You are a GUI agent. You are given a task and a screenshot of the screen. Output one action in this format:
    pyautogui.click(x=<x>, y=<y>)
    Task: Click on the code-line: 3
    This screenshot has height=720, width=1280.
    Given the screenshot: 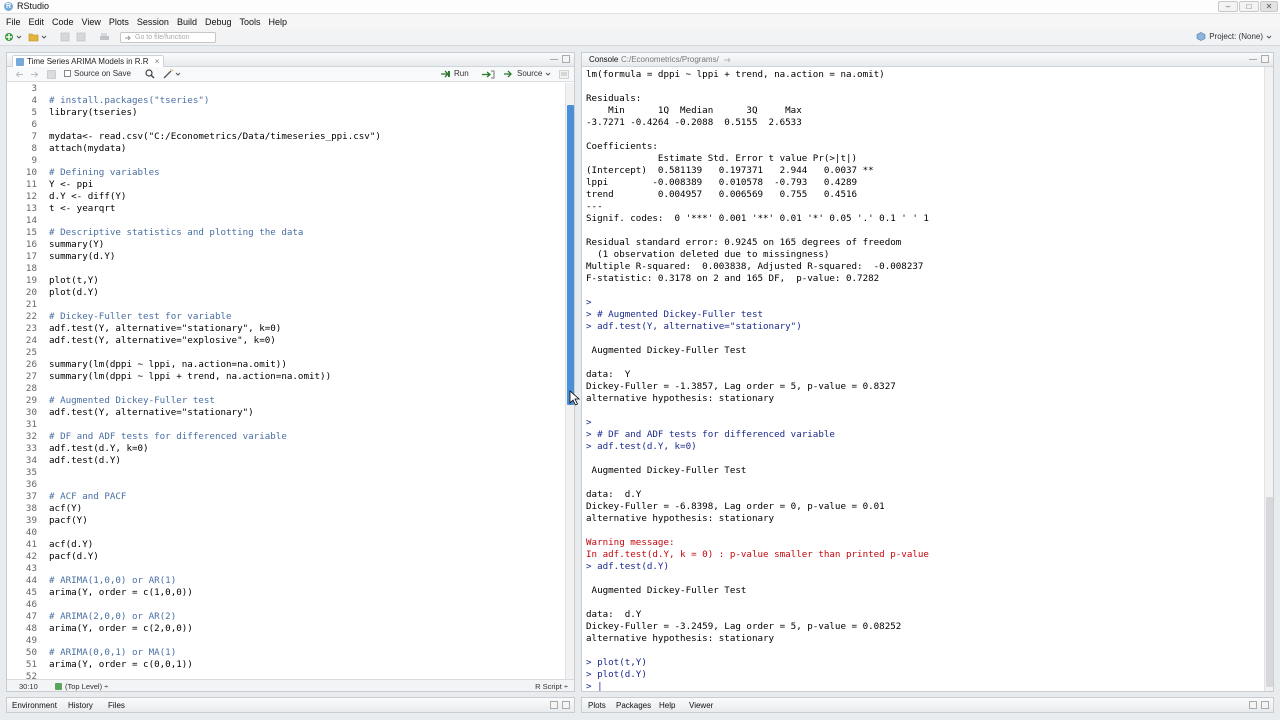 What is the action you would take?
    pyautogui.click(x=283, y=89)
    